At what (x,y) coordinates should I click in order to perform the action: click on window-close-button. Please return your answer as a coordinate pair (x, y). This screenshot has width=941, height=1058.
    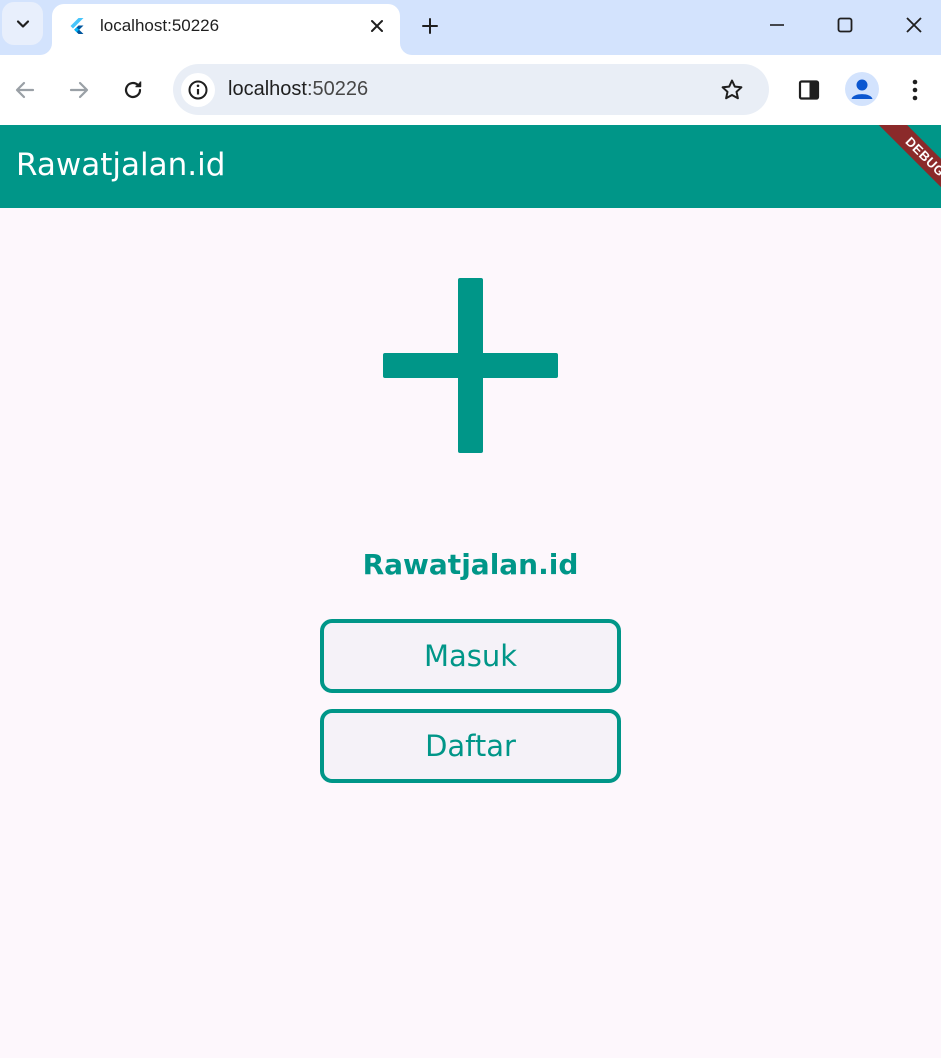
    Looking at the image, I should click on (914, 25).